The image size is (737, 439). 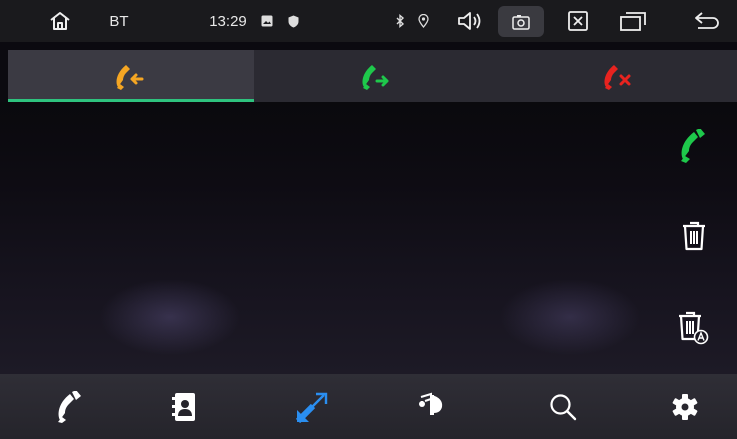 What do you see at coordinates (60, 21) in the screenshot?
I see `home-icon` at bounding box center [60, 21].